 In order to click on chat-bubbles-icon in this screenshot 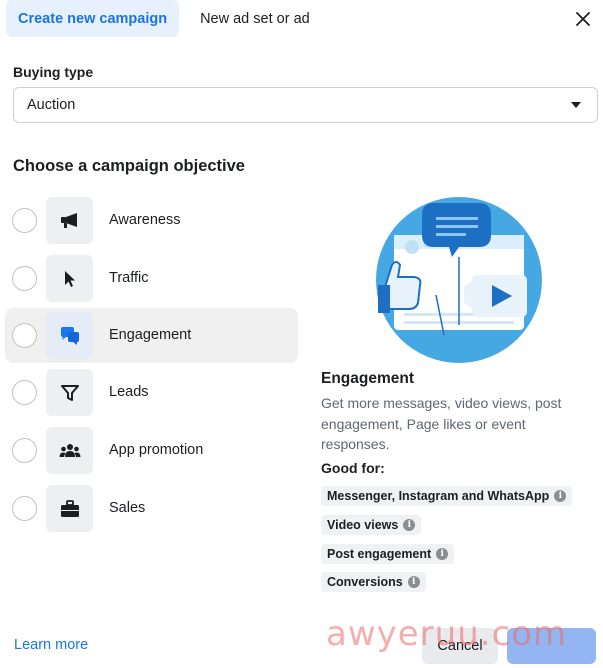, I will do `click(69, 335)`.